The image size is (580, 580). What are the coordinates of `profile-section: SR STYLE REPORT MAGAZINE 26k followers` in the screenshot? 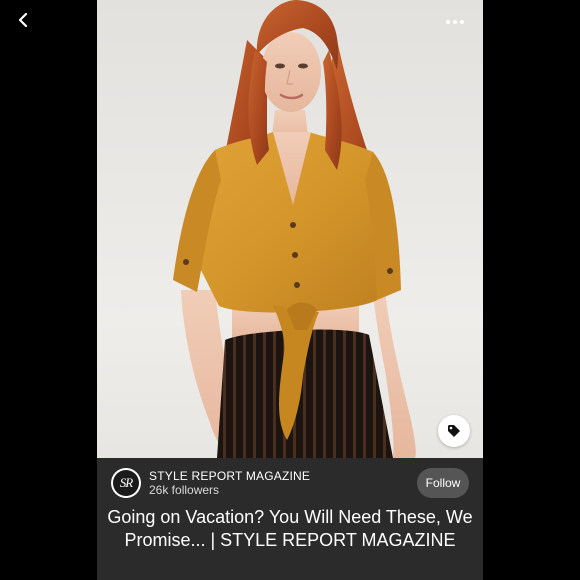 It's located at (210, 483).